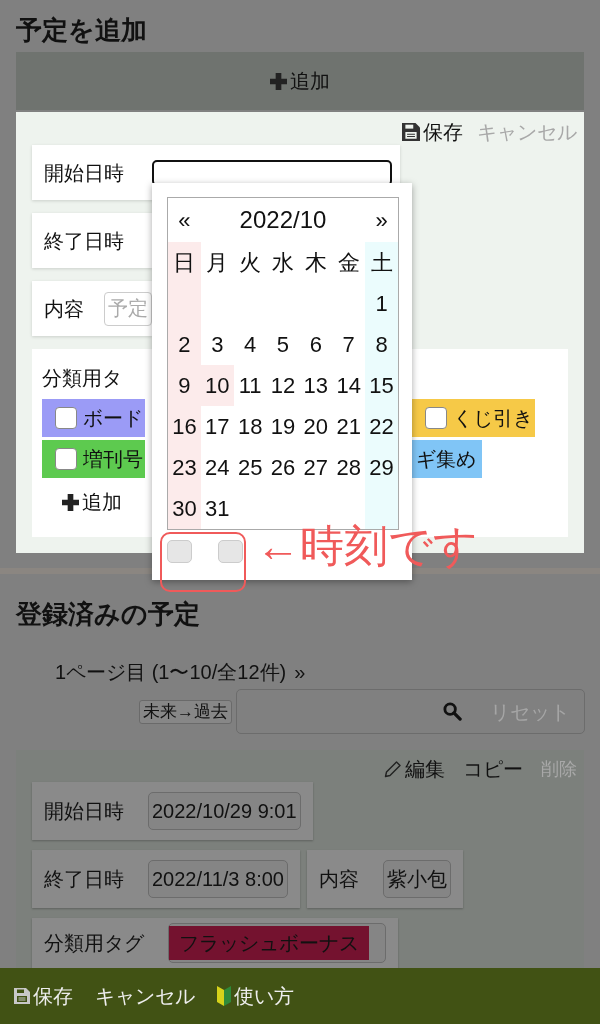 This screenshot has height=1024, width=600. What do you see at coordinates (255, 996) in the screenshot?
I see `help-button: 使い方` at bounding box center [255, 996].